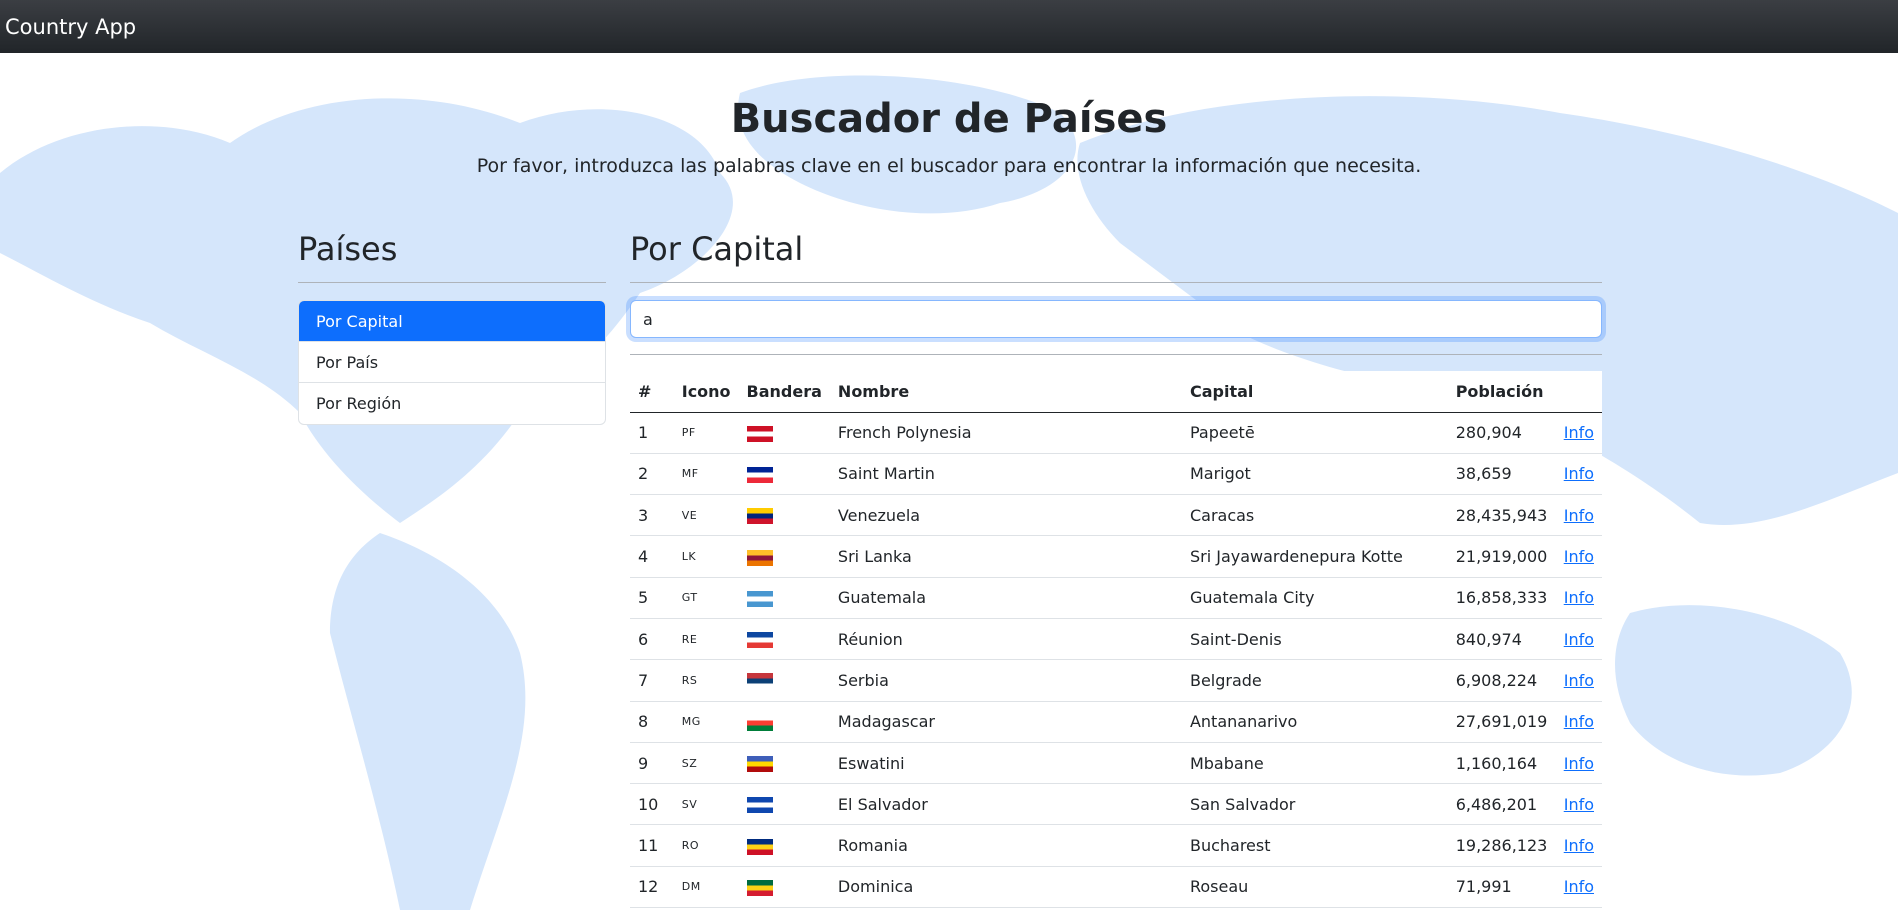 This screenshot has width=1898, height=910. I want to click on capital-name: Caracas, so click(1314, 515).